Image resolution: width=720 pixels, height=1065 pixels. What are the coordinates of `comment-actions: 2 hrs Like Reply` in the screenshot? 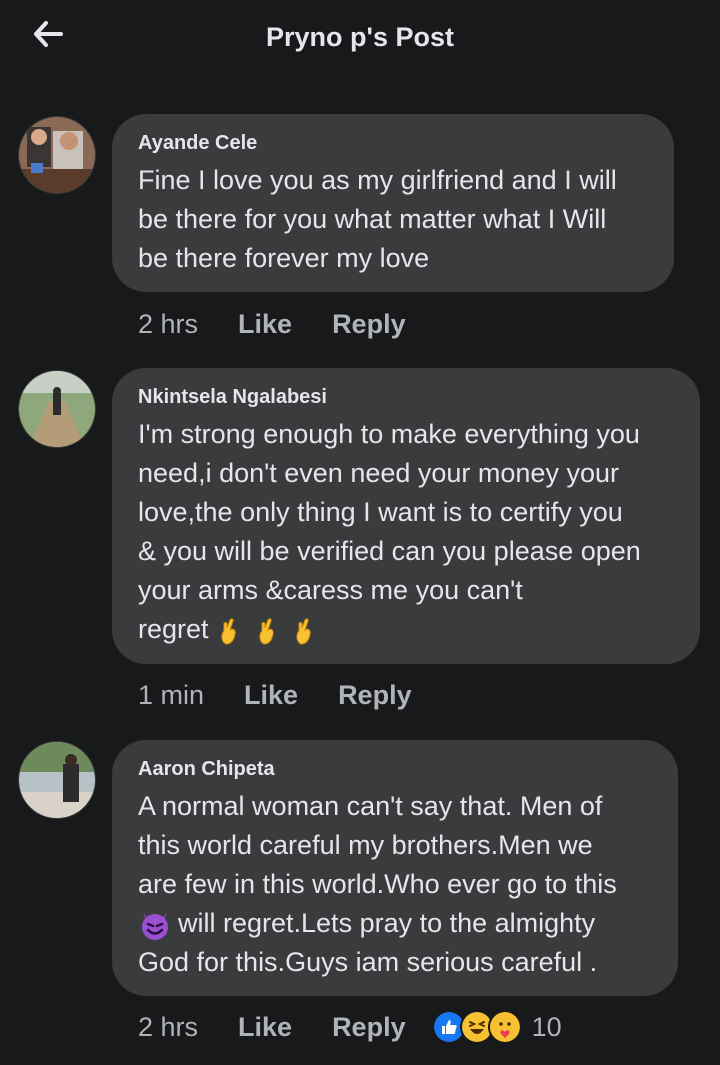 It's located at (272, 324).